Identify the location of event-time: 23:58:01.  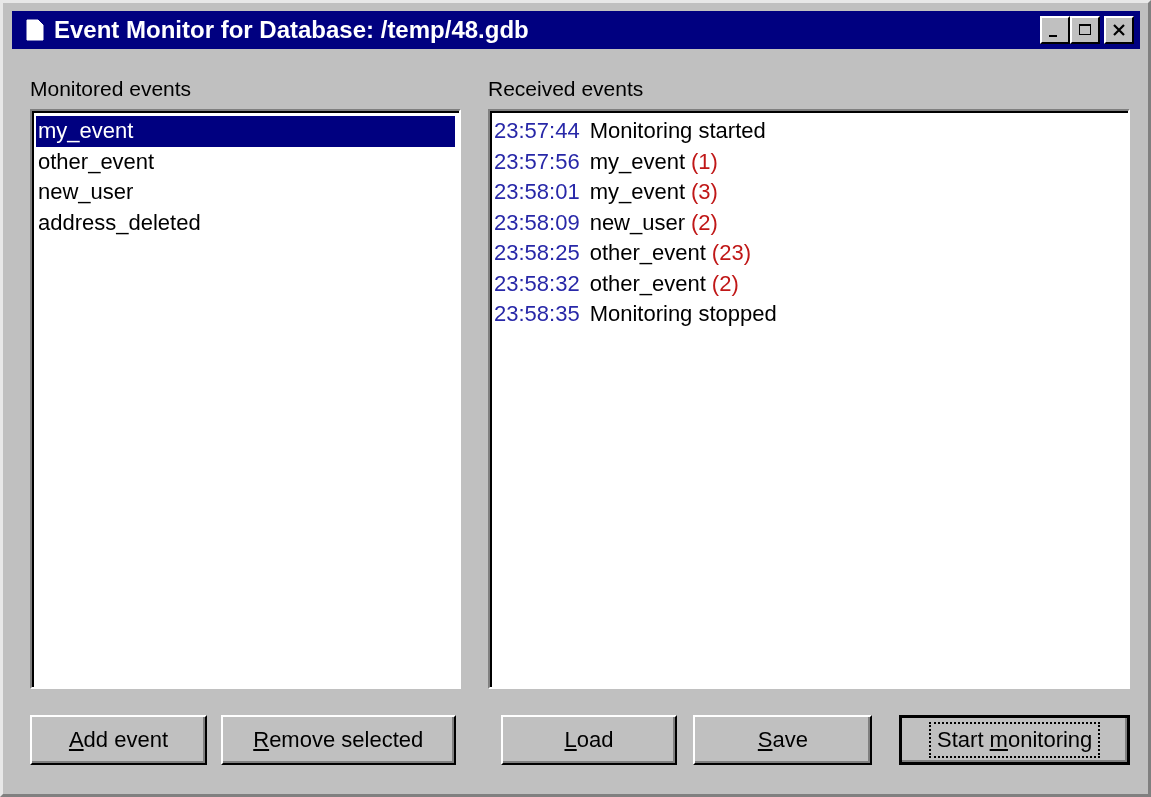
(537, 191).